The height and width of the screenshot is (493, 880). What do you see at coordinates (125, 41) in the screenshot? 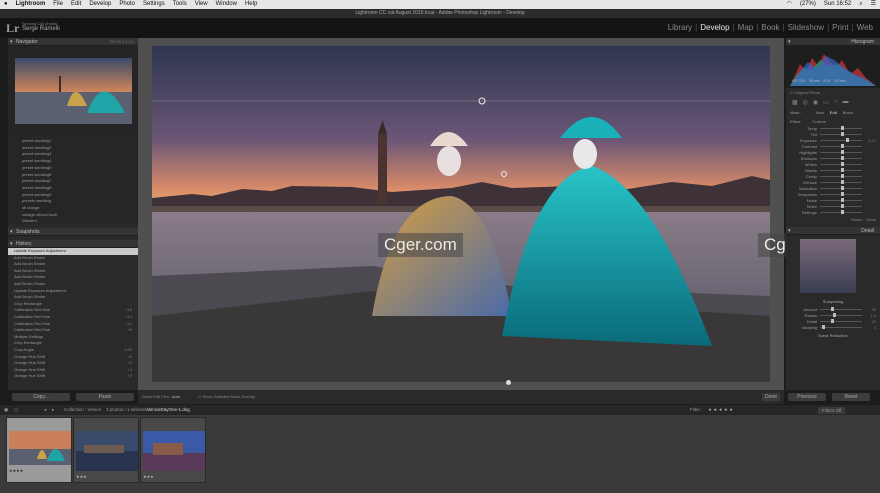
I see `zoom-1-1: 1:1` at bounding box center [125, 41].